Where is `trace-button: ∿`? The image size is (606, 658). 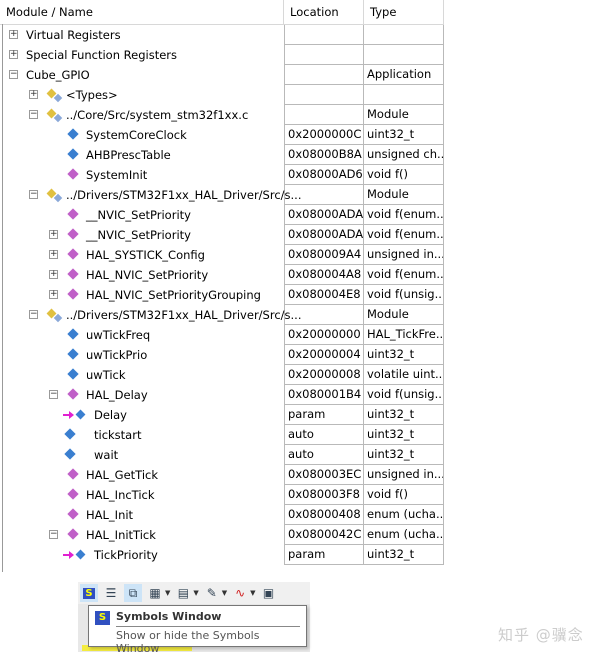
trace-button: ∿ is located at coordinates (240, 593).